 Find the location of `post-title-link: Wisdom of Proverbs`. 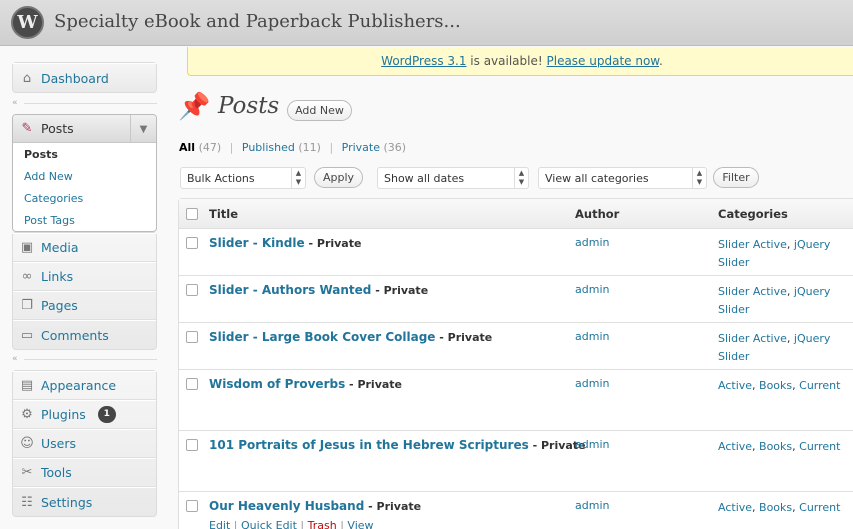

post-title-link: Wisdom of Proverbs is located at coordinates (277, 384).